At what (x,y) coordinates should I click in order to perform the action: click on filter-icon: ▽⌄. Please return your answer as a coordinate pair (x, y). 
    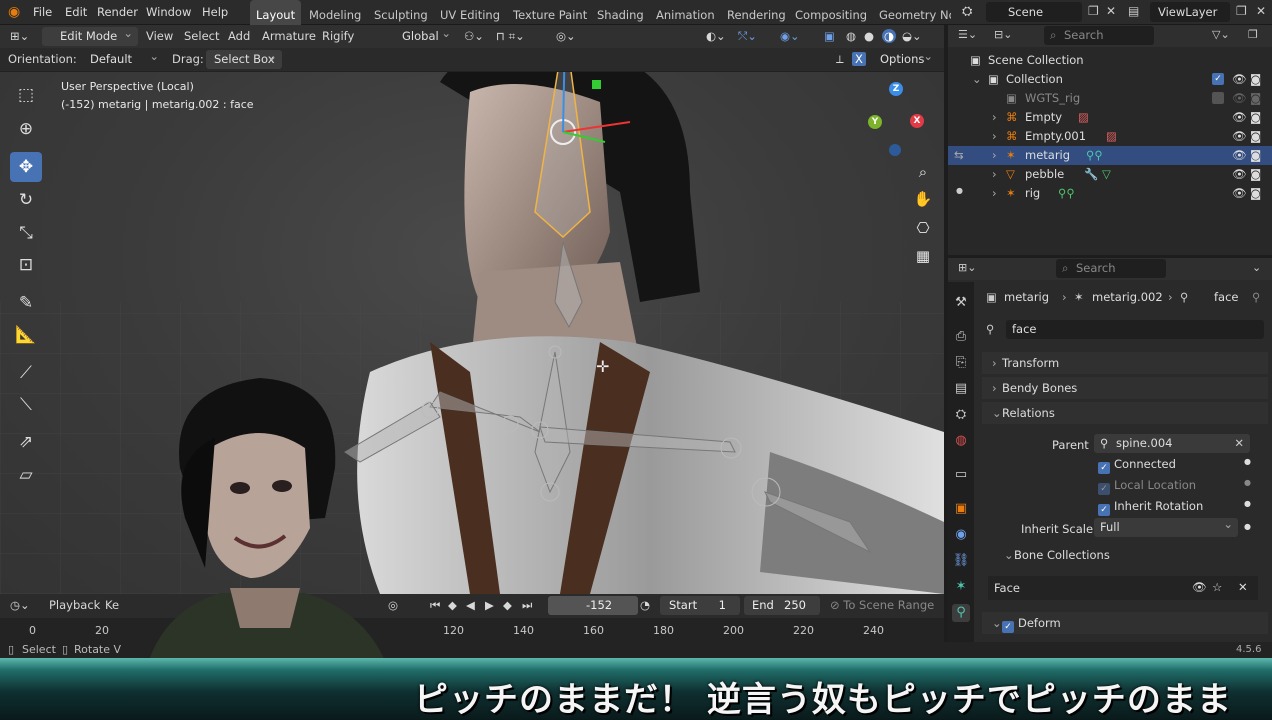
    Looking at the image, I should click on (1221, 34).